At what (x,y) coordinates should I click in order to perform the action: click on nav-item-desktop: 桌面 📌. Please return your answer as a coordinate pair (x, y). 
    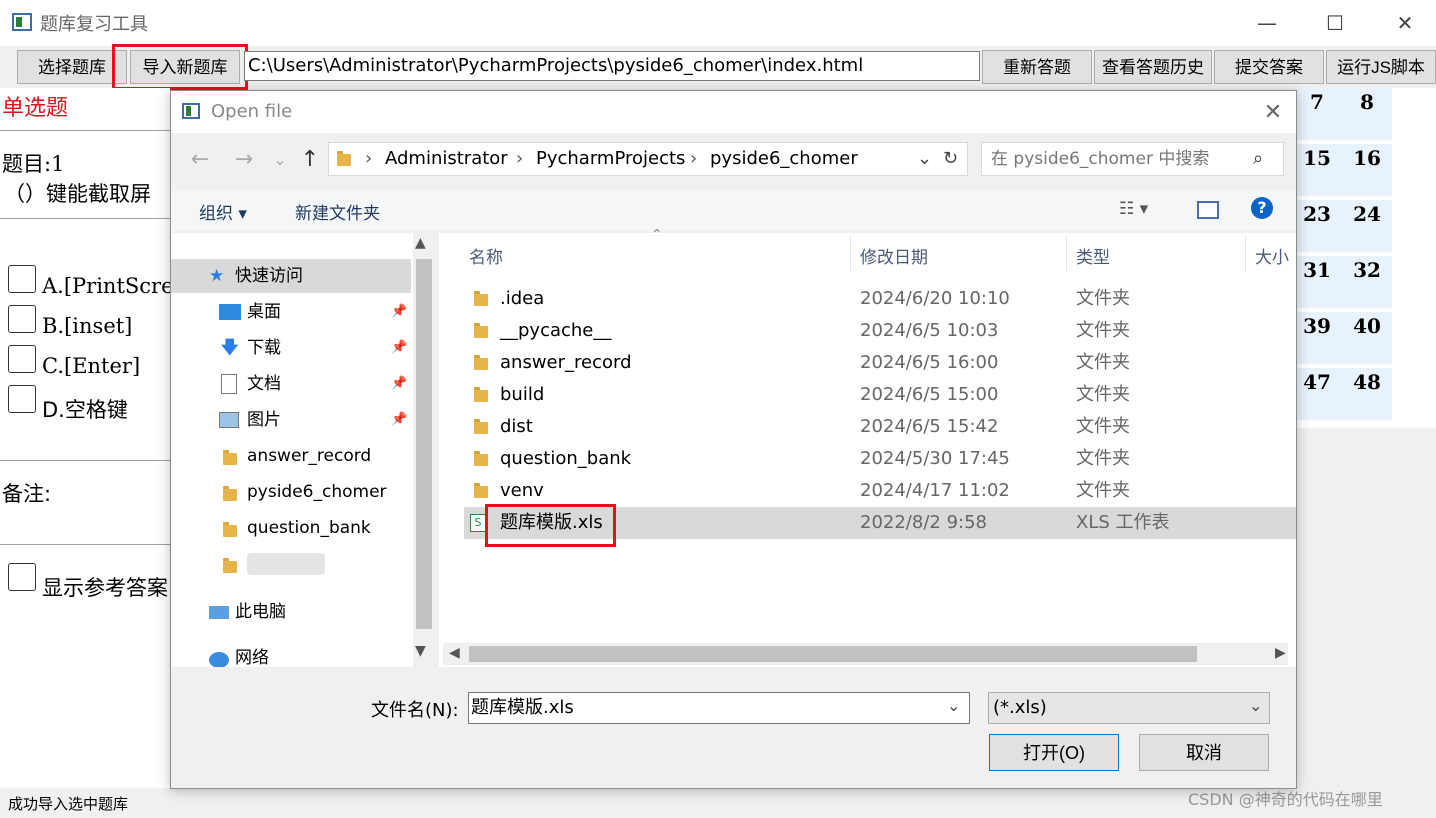
    Looking at the image, I should click on (291, 312).